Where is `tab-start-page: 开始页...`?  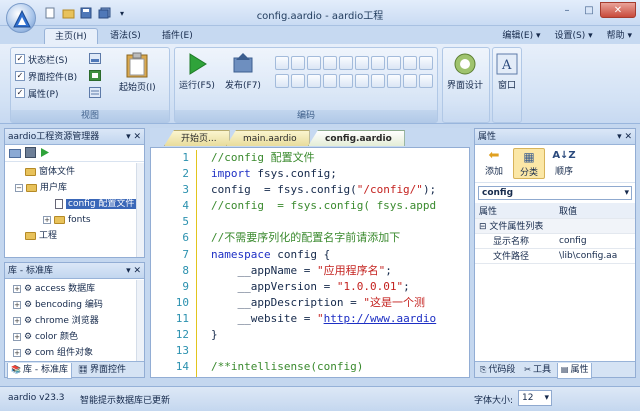
tab-start-page: 开始页... is located at coordinates (197, 138).